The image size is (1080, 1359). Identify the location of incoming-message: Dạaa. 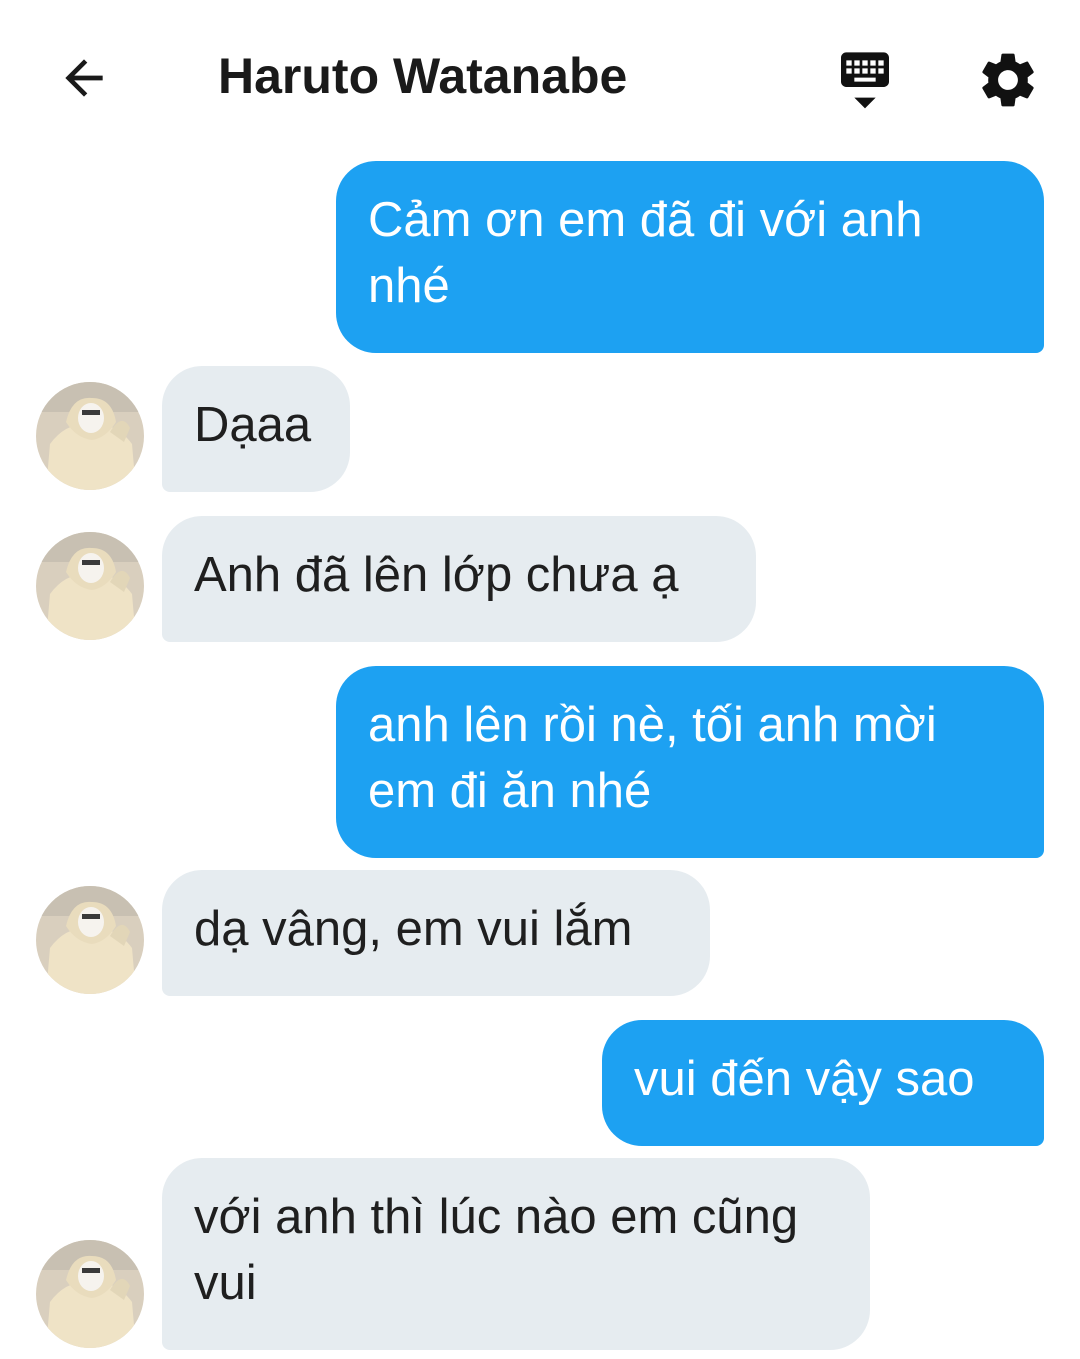
(256, 429).